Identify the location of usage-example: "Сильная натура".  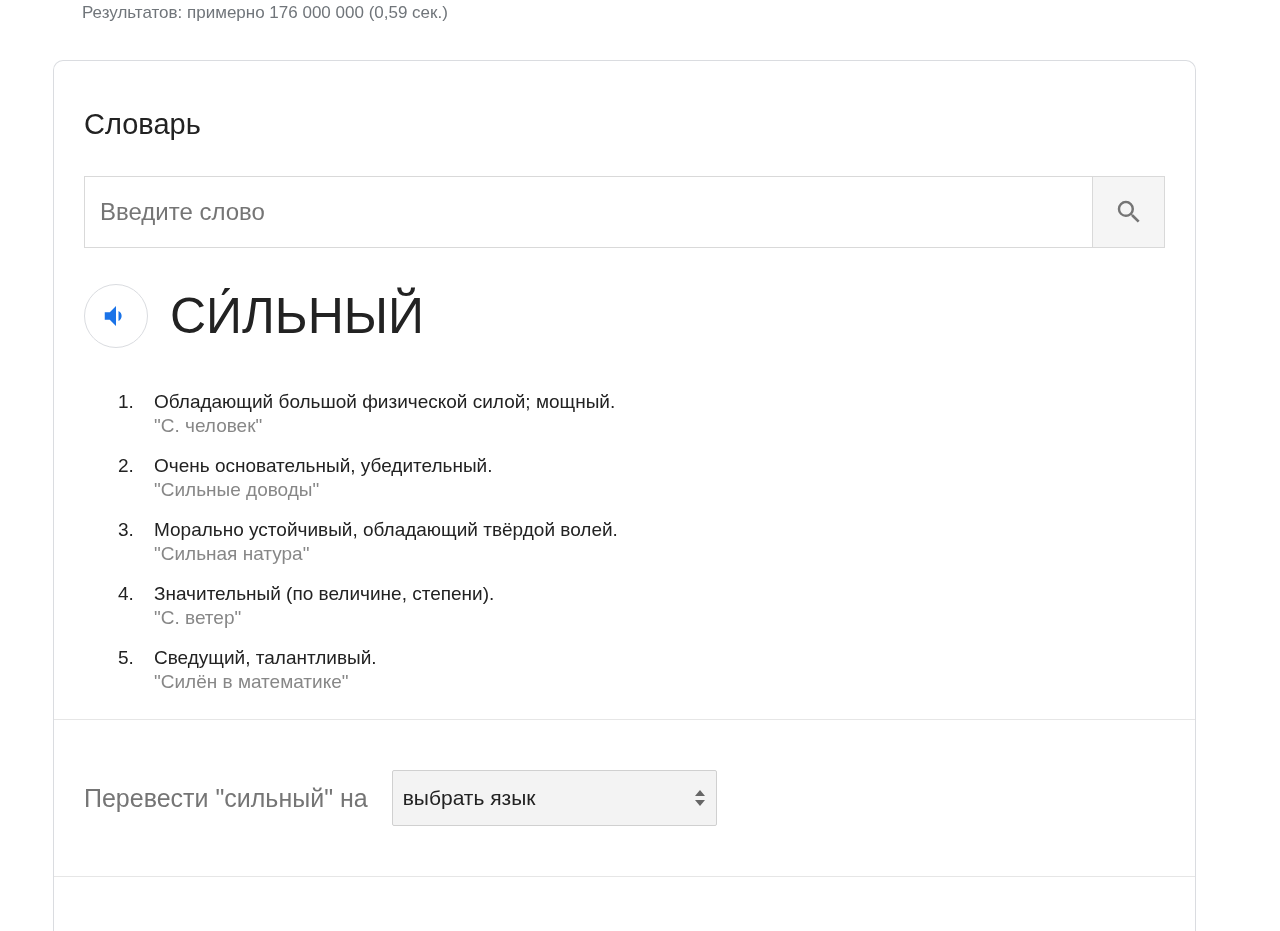
(232, 554).